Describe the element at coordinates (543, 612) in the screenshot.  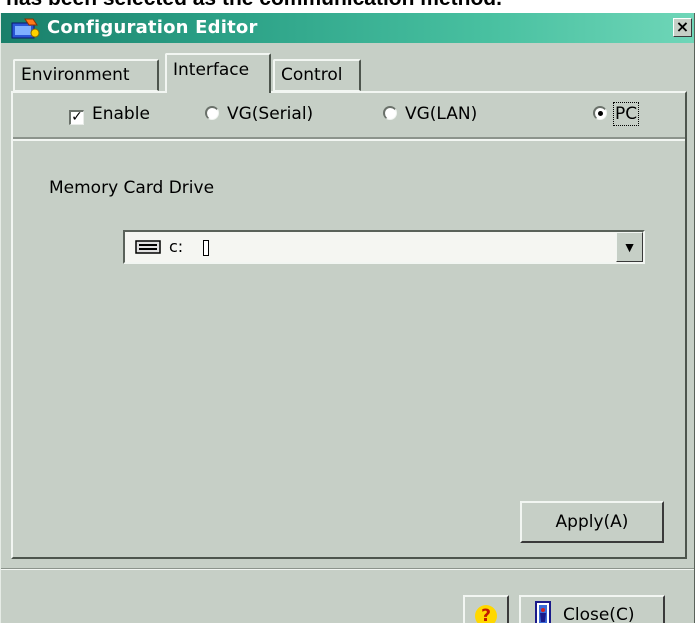
I see `exit-door-icon` at that location.